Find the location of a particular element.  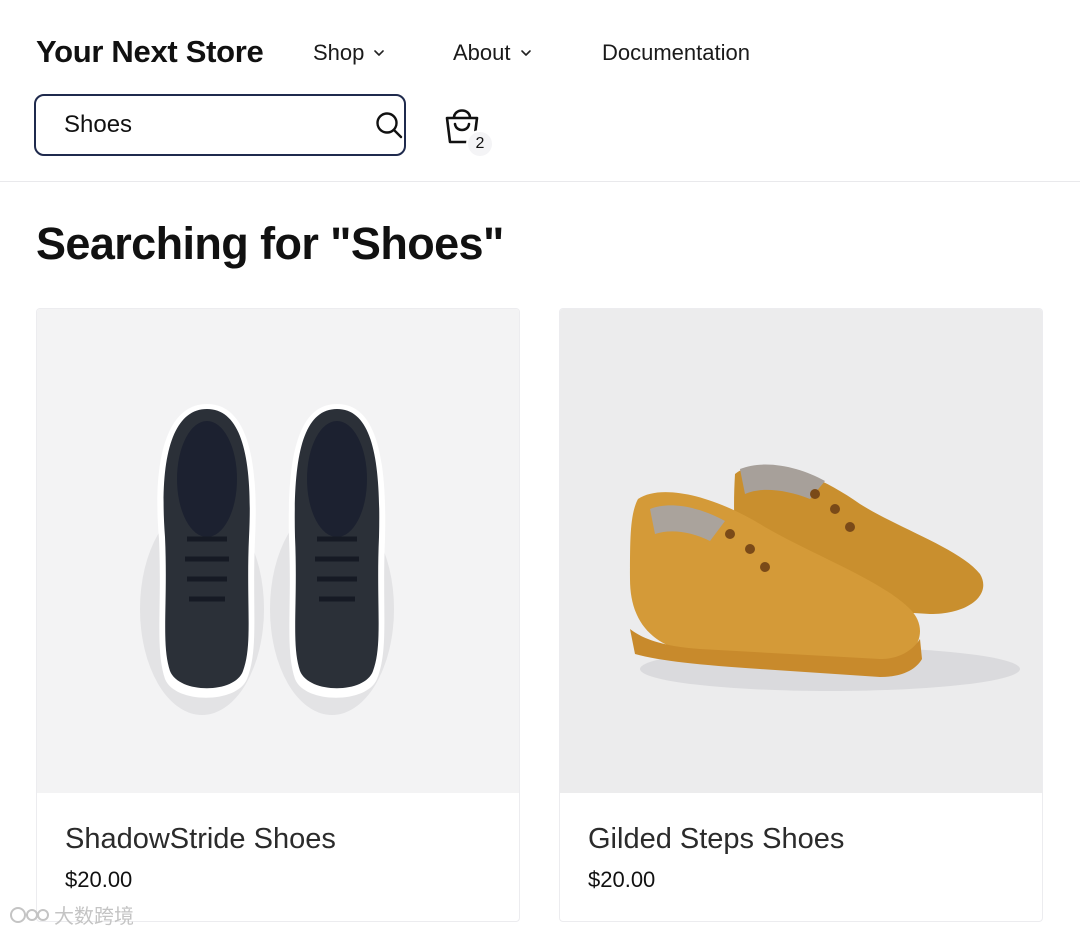

cart-count-badge: 2 is located at coordinates (480, 144).